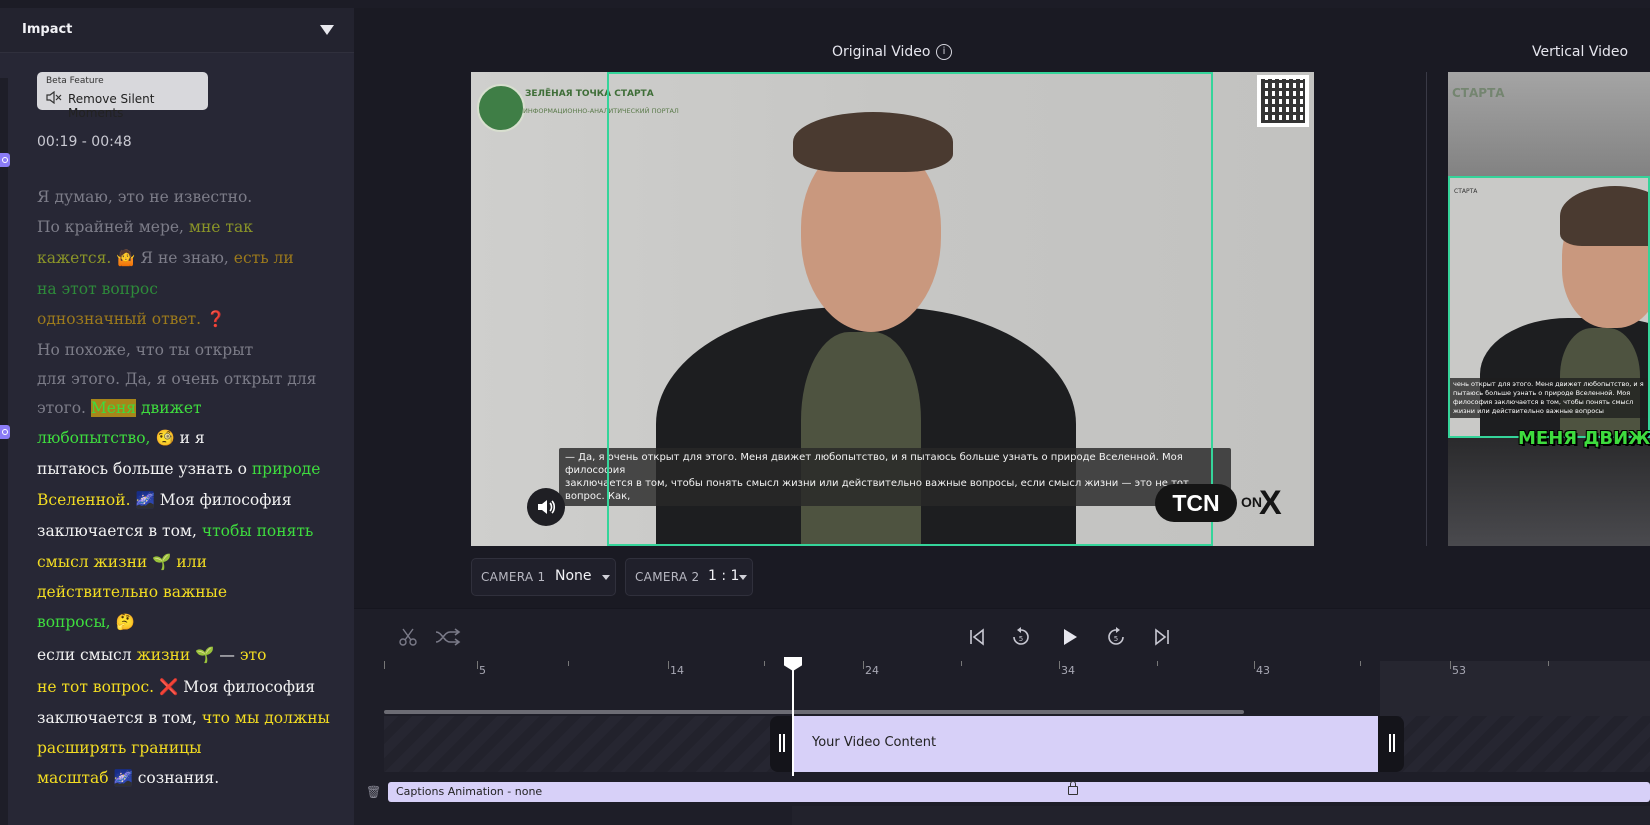 The width and height of the screenshot is (1650, 825). What do you see at coordinates (286, 469) in the screenshot?
I see `word-span: природе` at bounding box center [286, 469].